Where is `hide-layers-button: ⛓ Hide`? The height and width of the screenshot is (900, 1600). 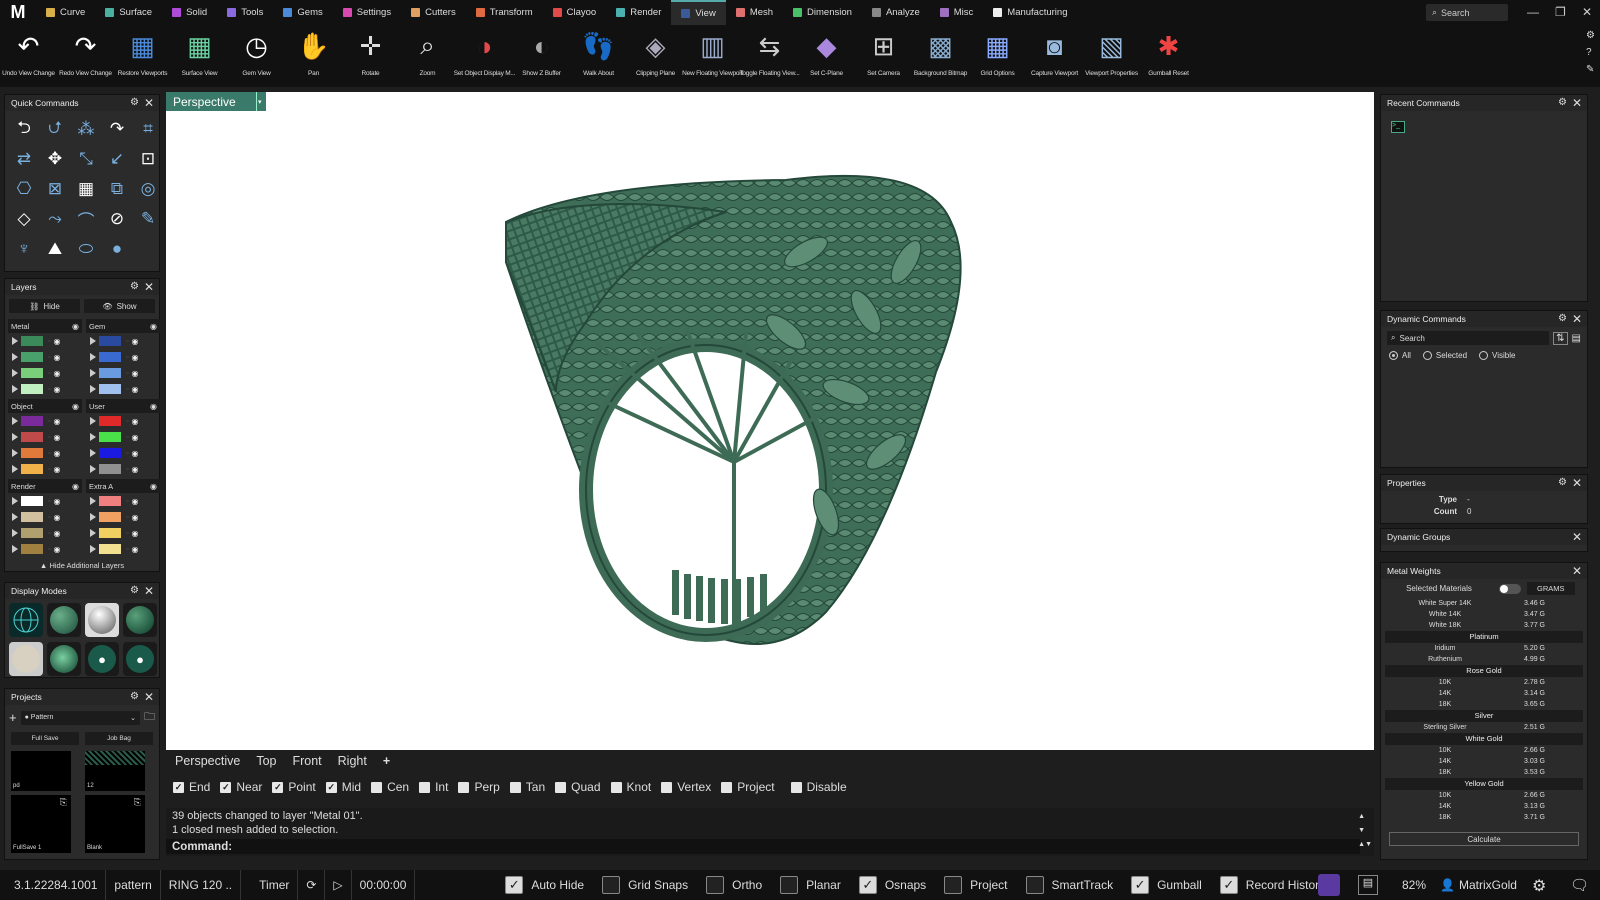 hide-layers-button: ⛓ Hide is located at coordinates (44, 306).